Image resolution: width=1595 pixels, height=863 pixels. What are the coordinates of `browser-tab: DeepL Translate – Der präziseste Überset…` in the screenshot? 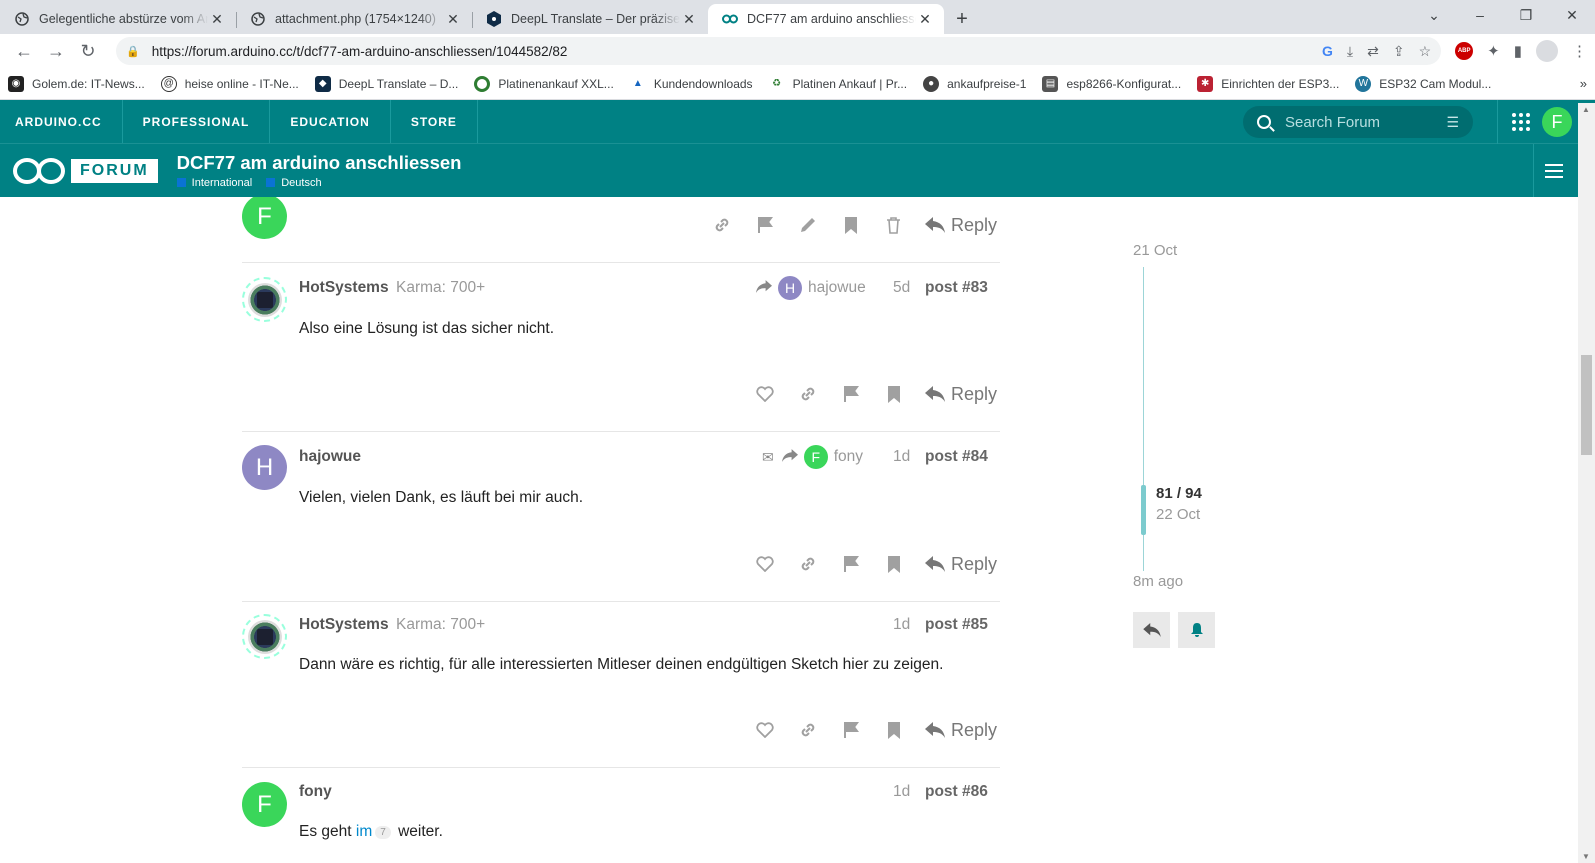 It's located at (590, 19).